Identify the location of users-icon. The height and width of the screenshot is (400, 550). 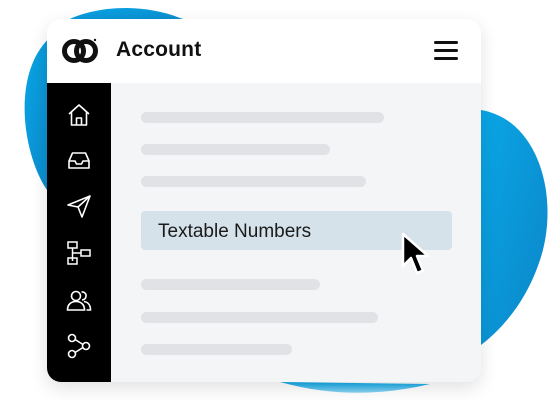
(79, 300).